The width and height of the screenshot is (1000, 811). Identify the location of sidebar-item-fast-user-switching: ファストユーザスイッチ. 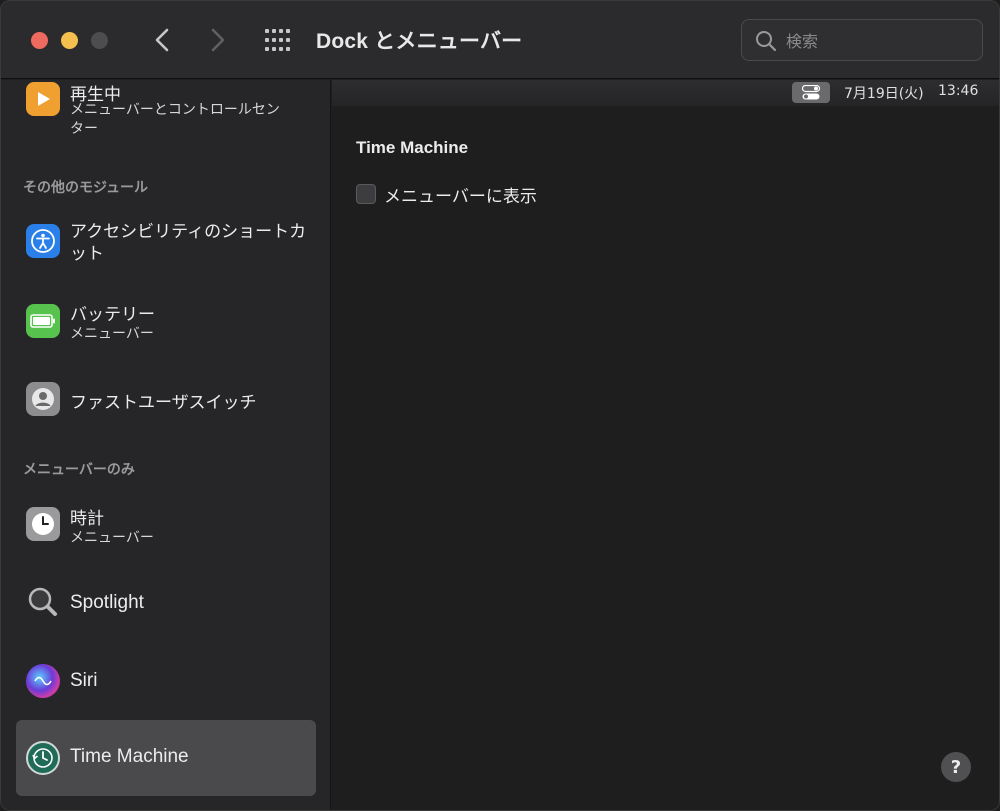
(166, 400).